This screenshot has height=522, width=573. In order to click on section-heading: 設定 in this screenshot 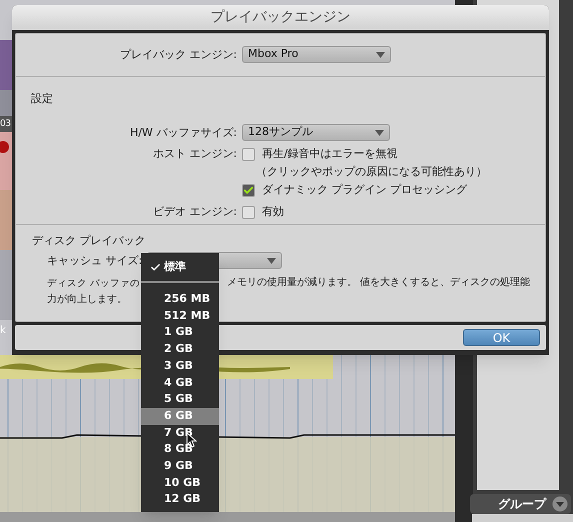, I will do `click(42, 99)`.